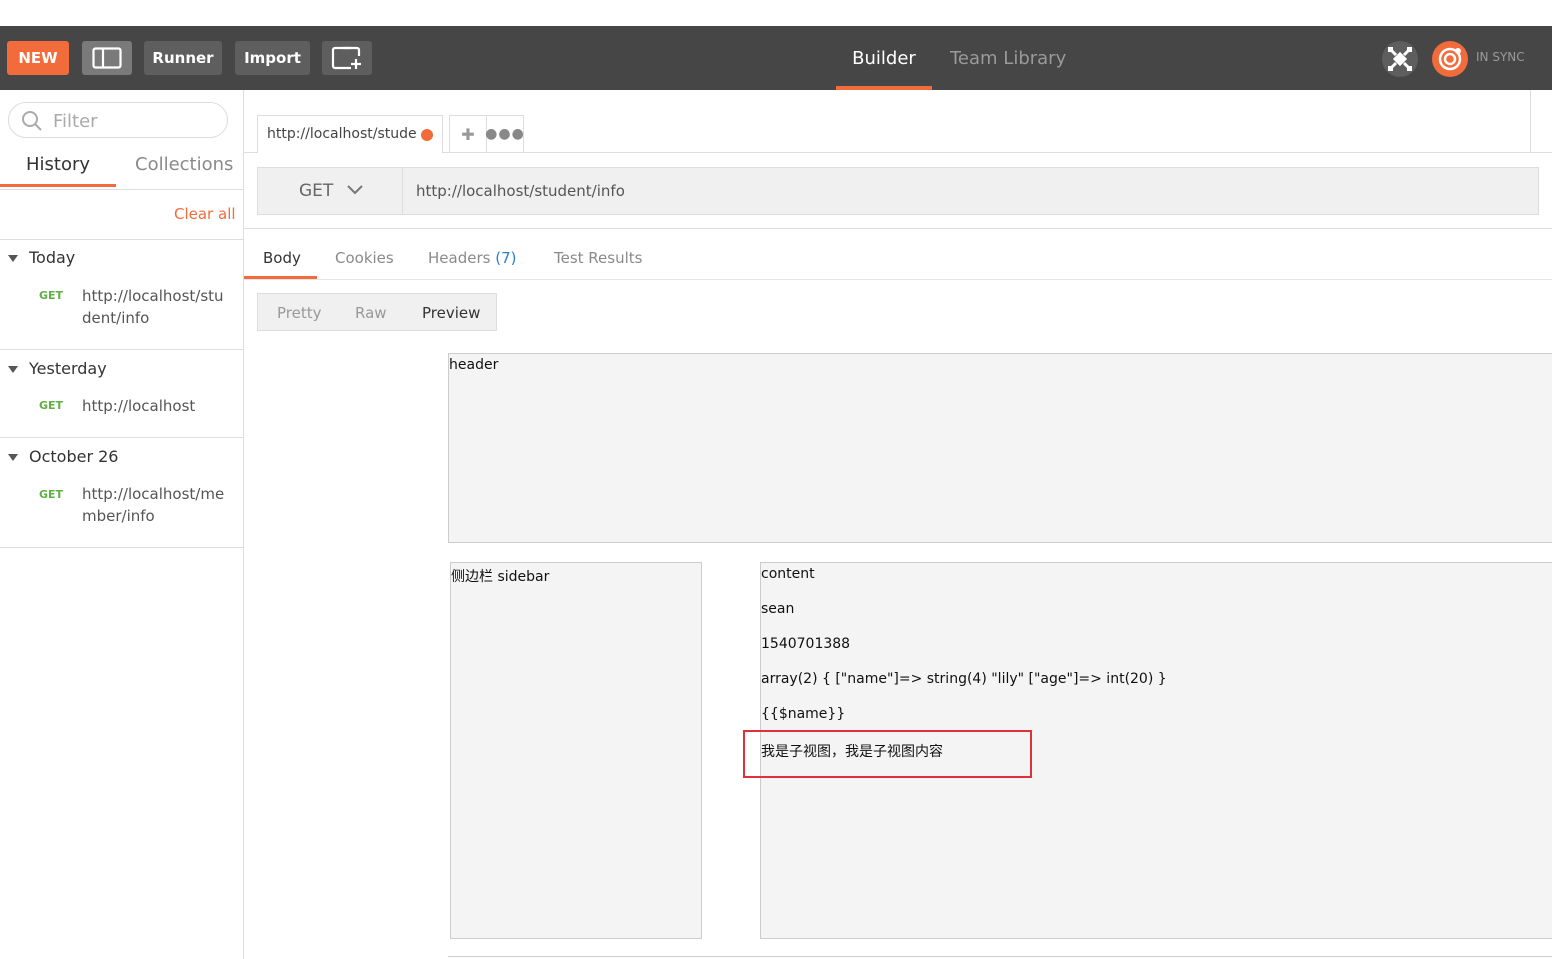 This screenshot has width=1552, height=959. I want to click on runner-button: Runner, so click(183, 58).